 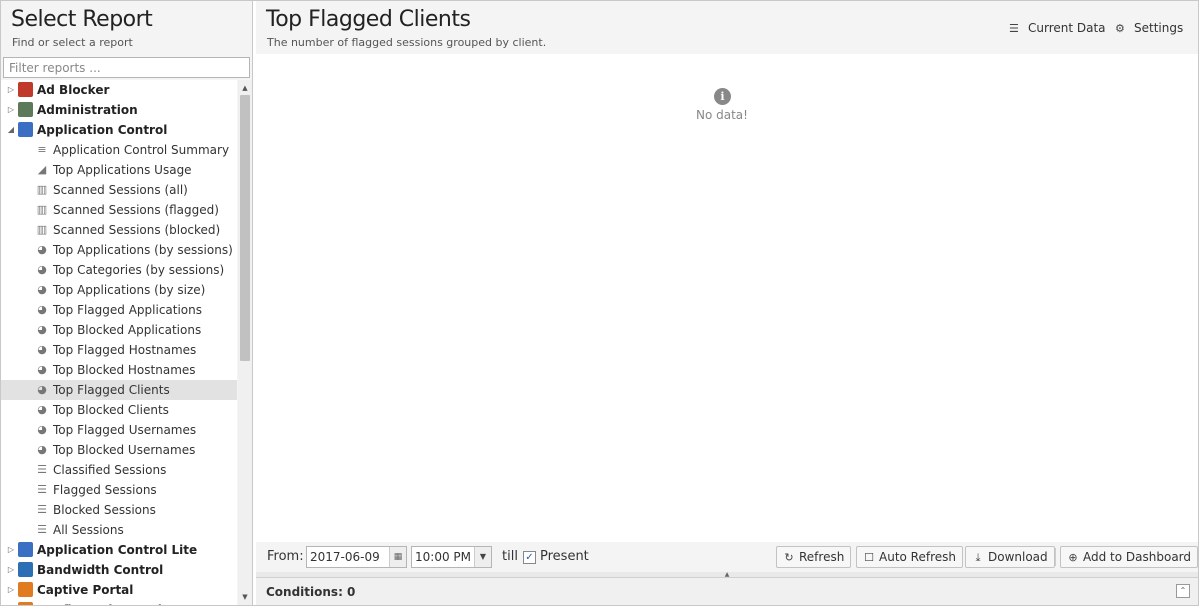 What do you see at coordinates (87, 110) in the screenshot?
I see `tree-category-label: Administration` at bounding box center [87, 110].